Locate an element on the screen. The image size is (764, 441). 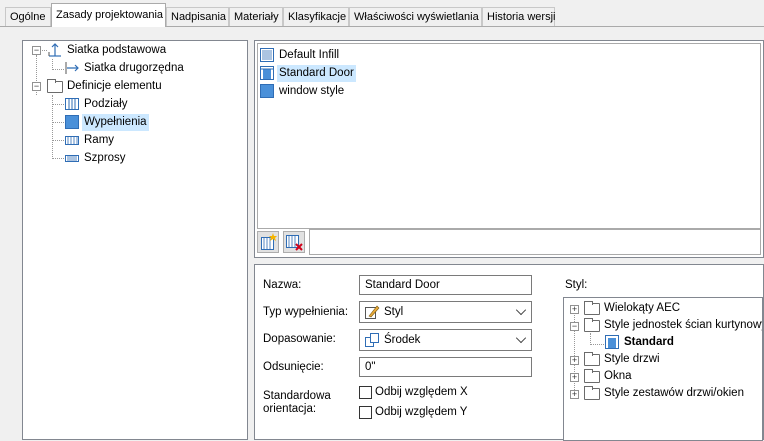
alignment-select: Środek is located at coordinates (445, 340).